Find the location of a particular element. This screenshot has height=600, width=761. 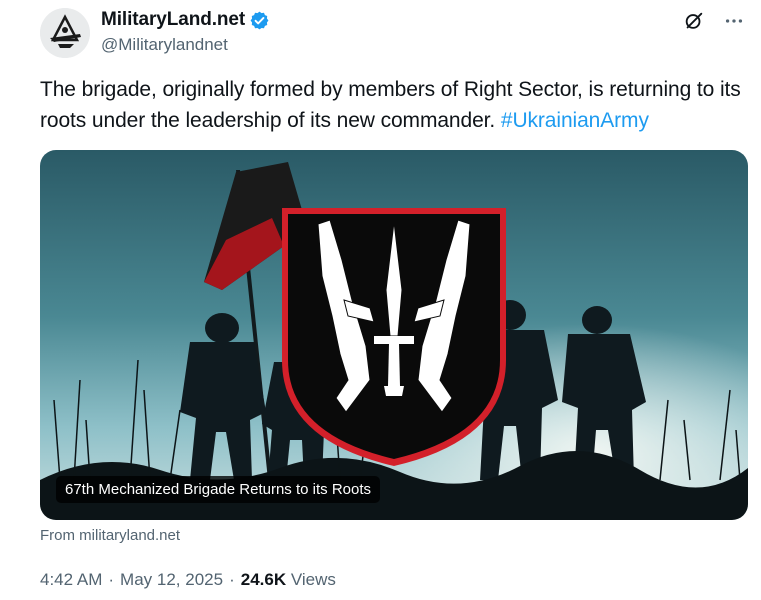

militaryland-logo-icon is located at coordinates (65, 33).